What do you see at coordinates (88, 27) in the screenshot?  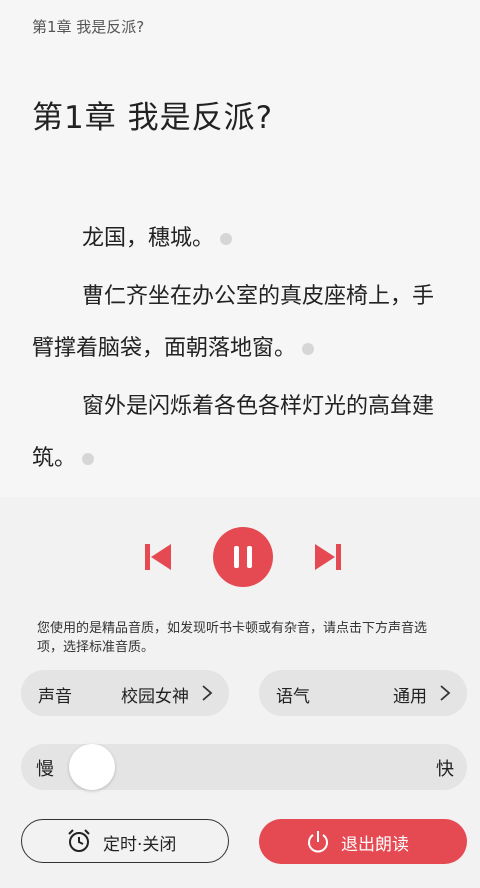 I see `running-head: 第1章 我是反派?` at bounding box center [88, 27].